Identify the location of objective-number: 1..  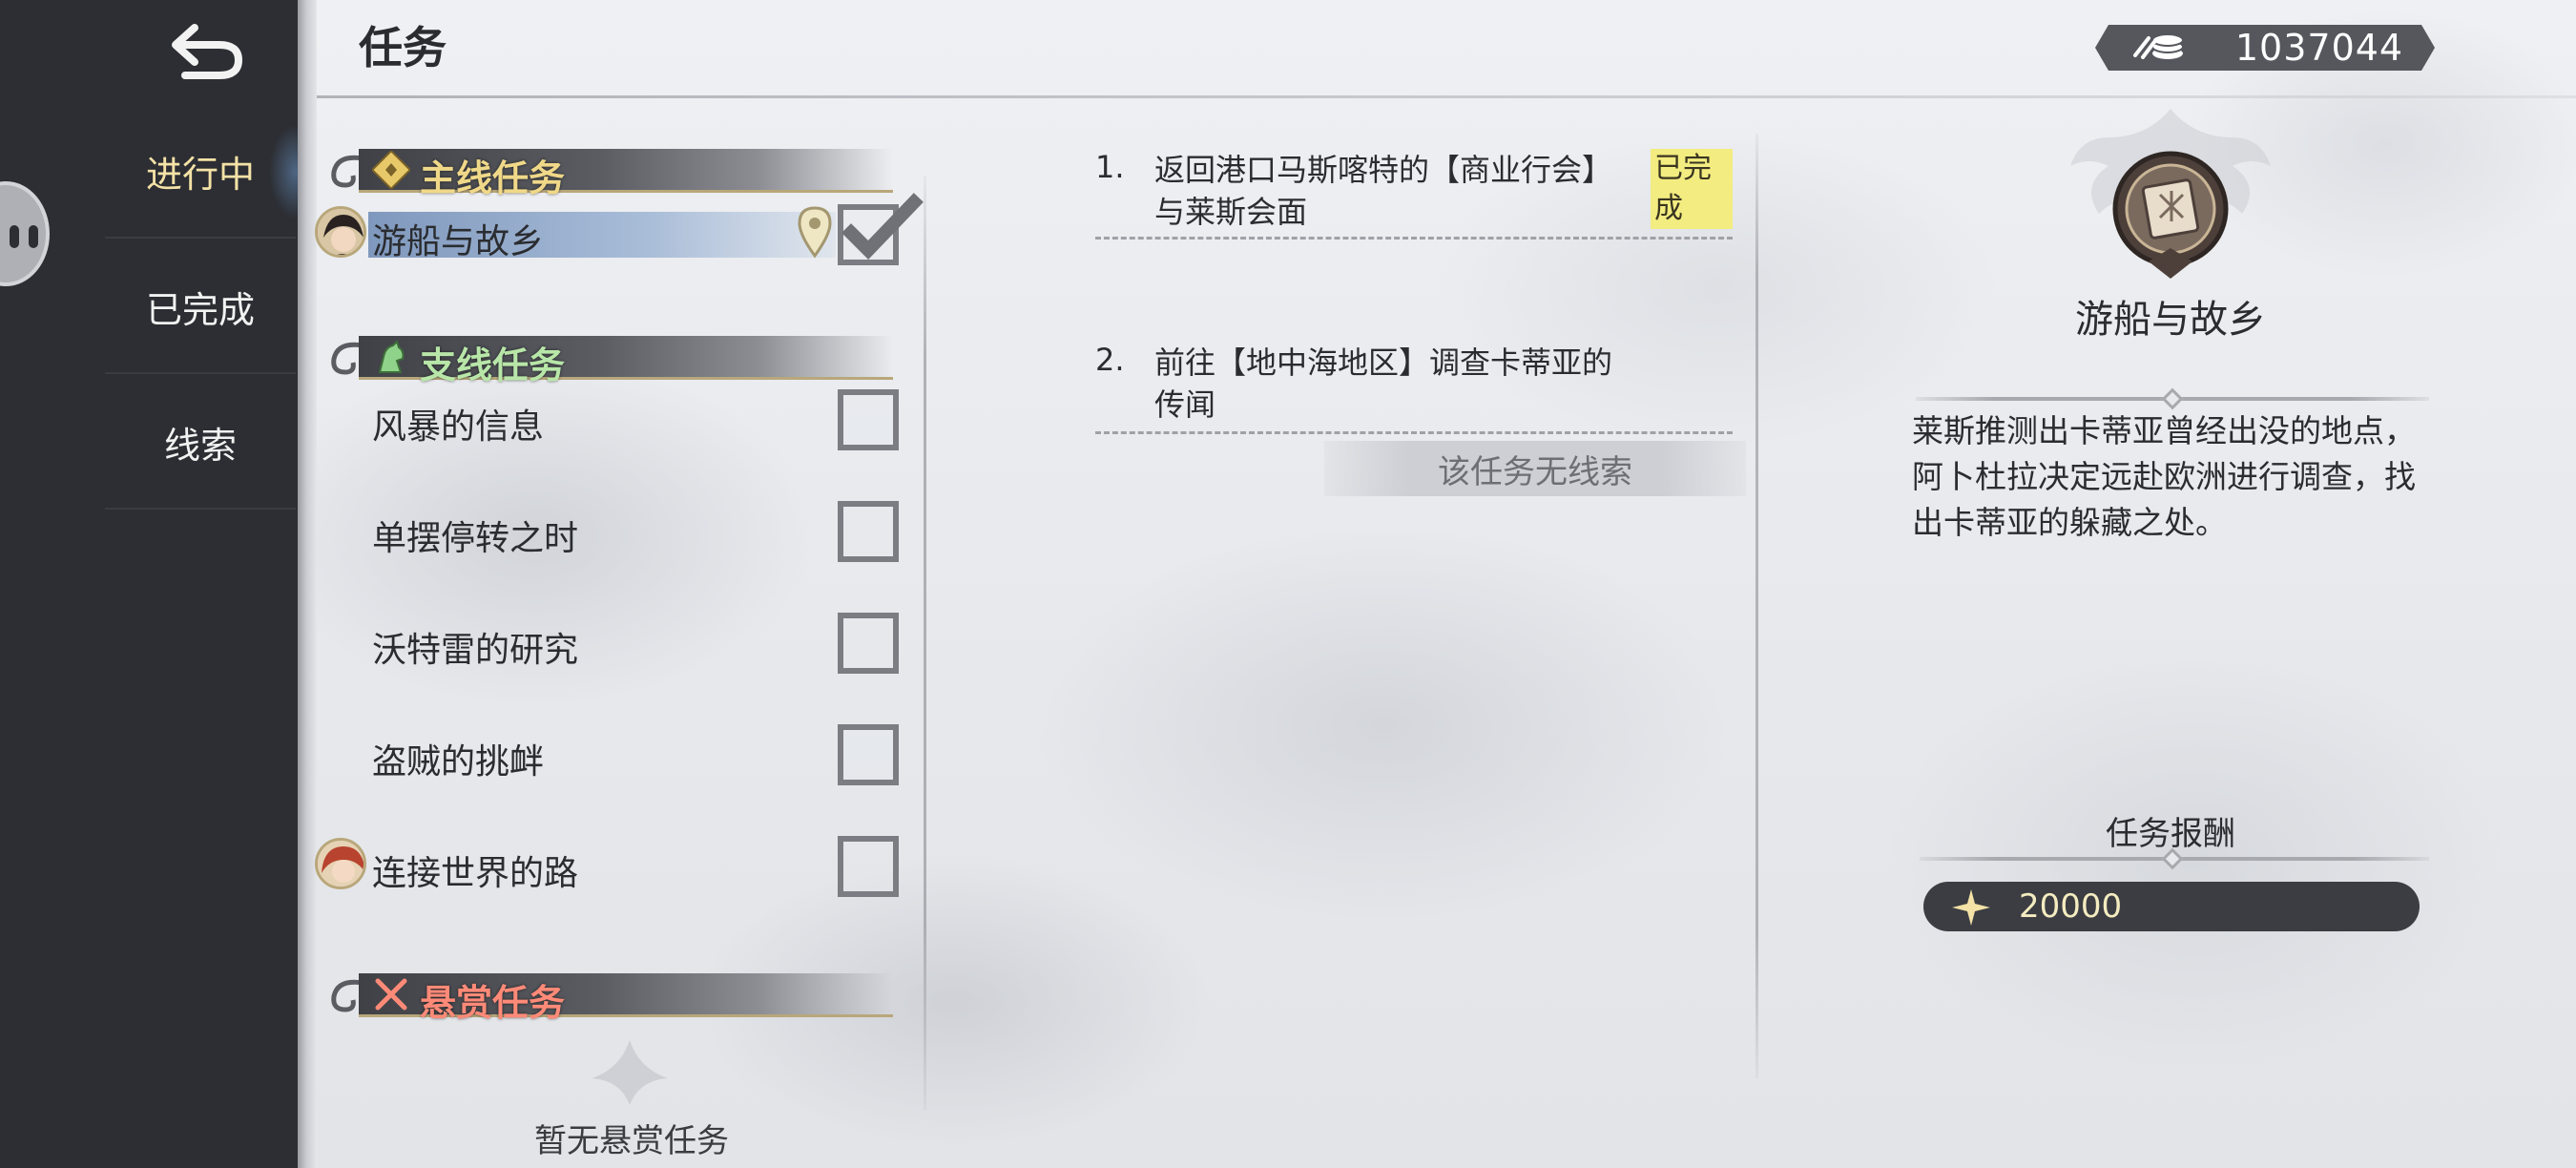
(1110, 167).